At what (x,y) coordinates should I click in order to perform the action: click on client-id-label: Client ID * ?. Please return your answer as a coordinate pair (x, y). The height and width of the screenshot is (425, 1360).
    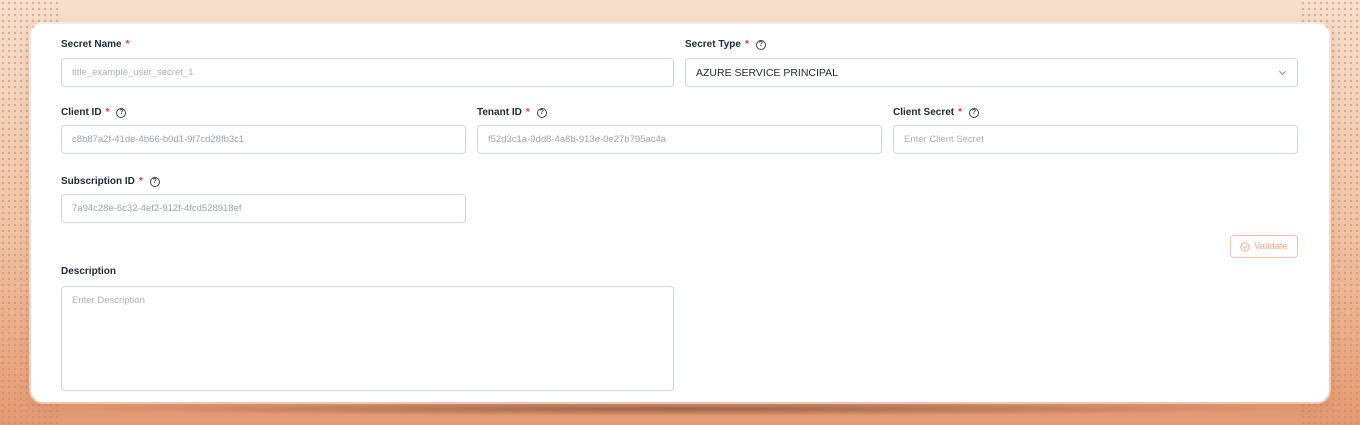
    Looking at the image, I should click on (94, 112).